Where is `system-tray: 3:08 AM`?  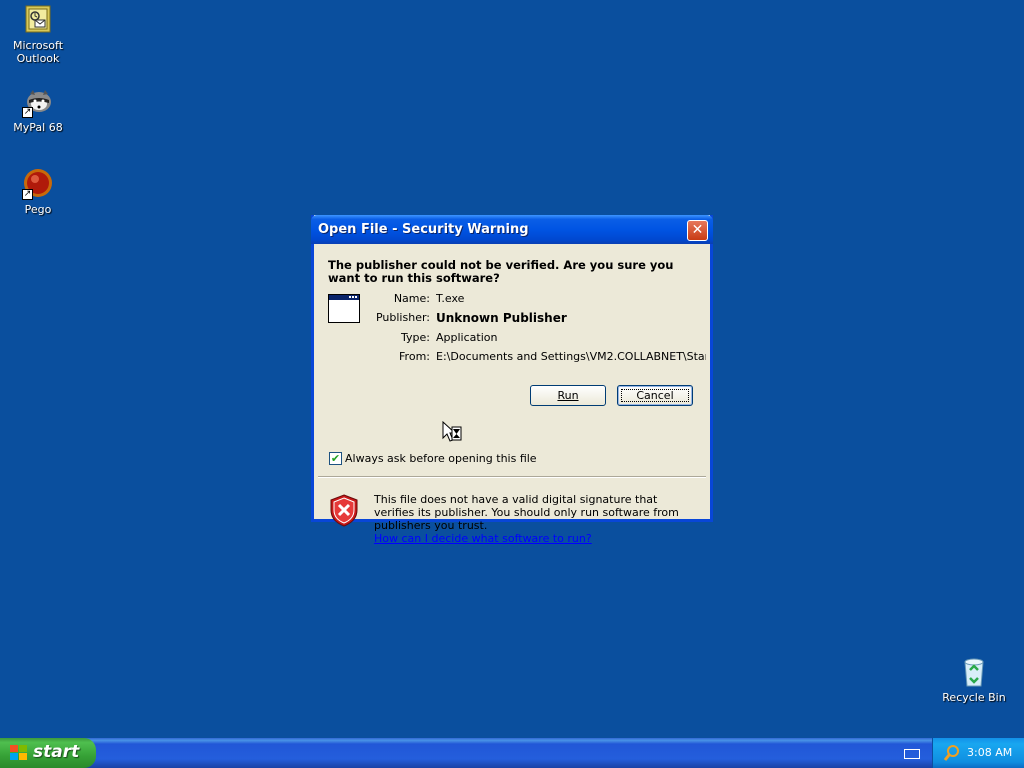
system-tray: 3:08 AM is located at coordinates (978, 753).